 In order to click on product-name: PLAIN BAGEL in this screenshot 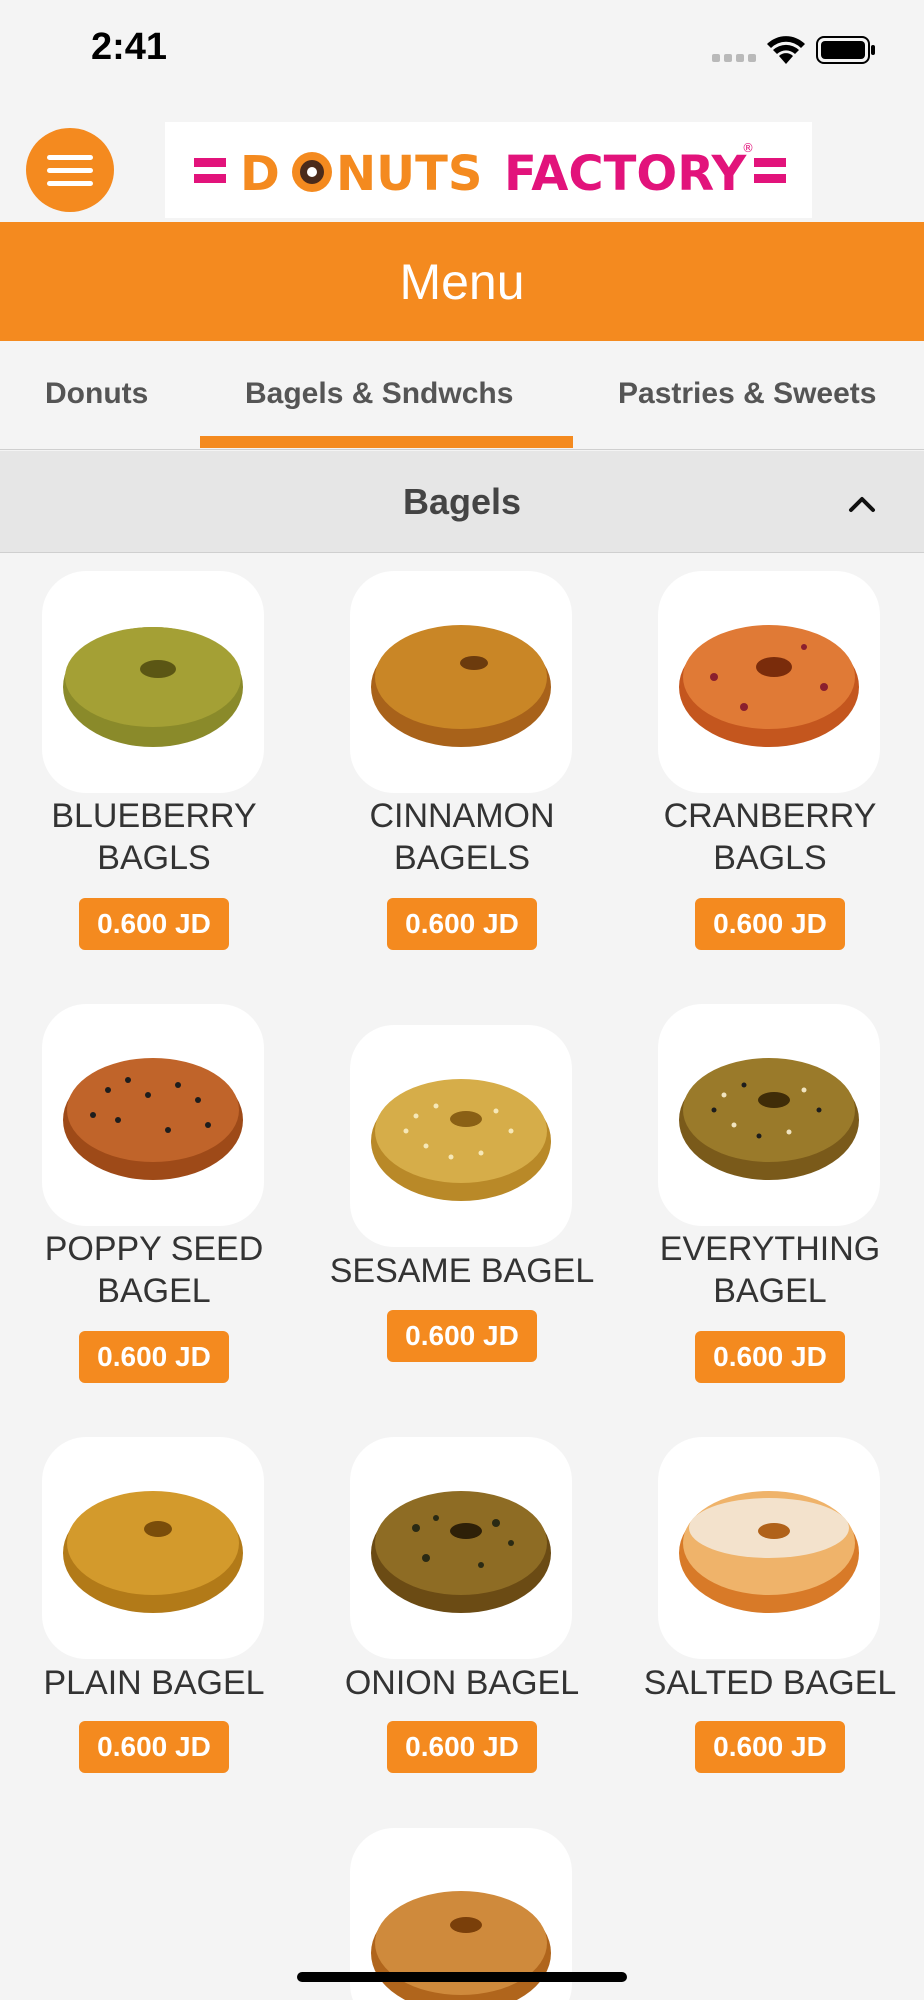, I will do `click(154, 1683)`.